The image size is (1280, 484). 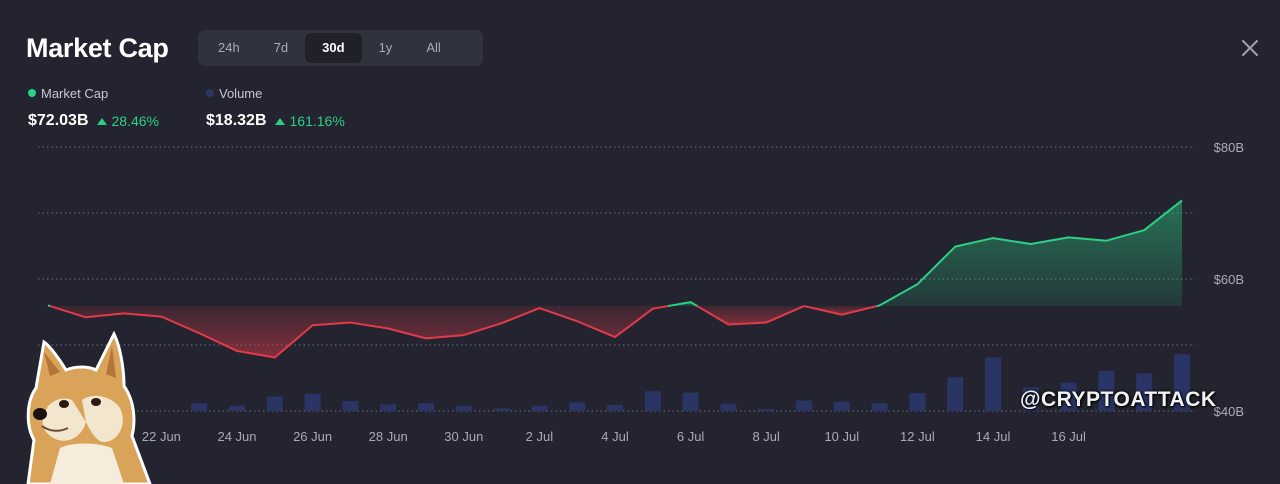 What do you see at coordinates (540, 436) in the screenshot?
I see `x-tick-label: 2 Jul` at bounding box center [540, 436].